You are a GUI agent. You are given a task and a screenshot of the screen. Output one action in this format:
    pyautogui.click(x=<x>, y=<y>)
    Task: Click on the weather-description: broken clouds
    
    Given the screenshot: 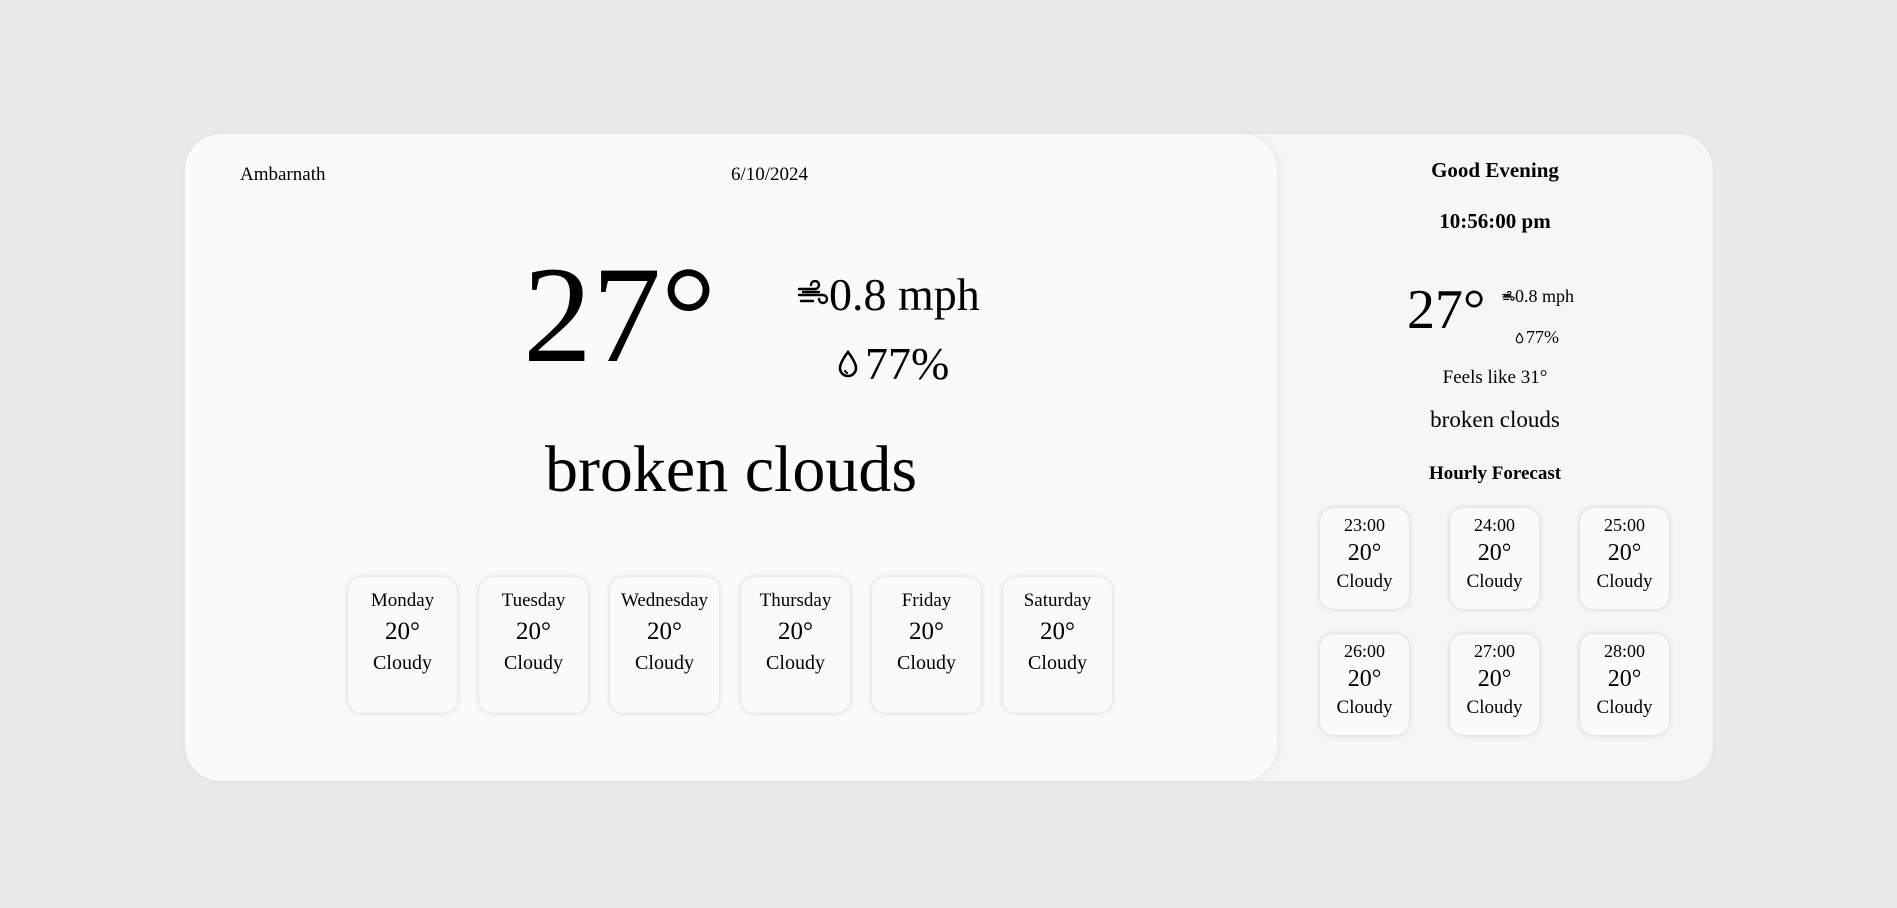 What is the action you would take?
    pyautogui.click(x=731, y=469)
    